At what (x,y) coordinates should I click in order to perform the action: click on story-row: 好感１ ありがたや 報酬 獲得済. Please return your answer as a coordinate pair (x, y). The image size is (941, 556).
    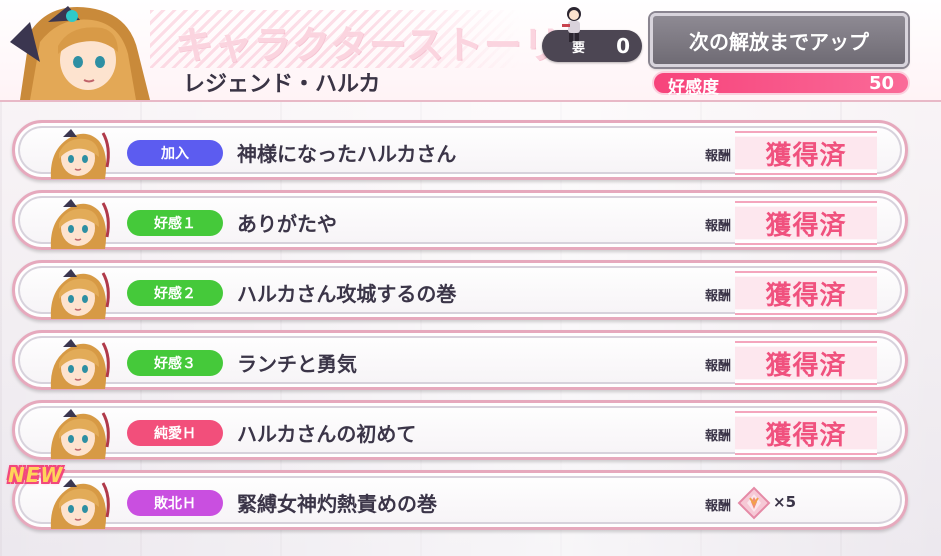
    Looking at the image, I should click on (460, 220).